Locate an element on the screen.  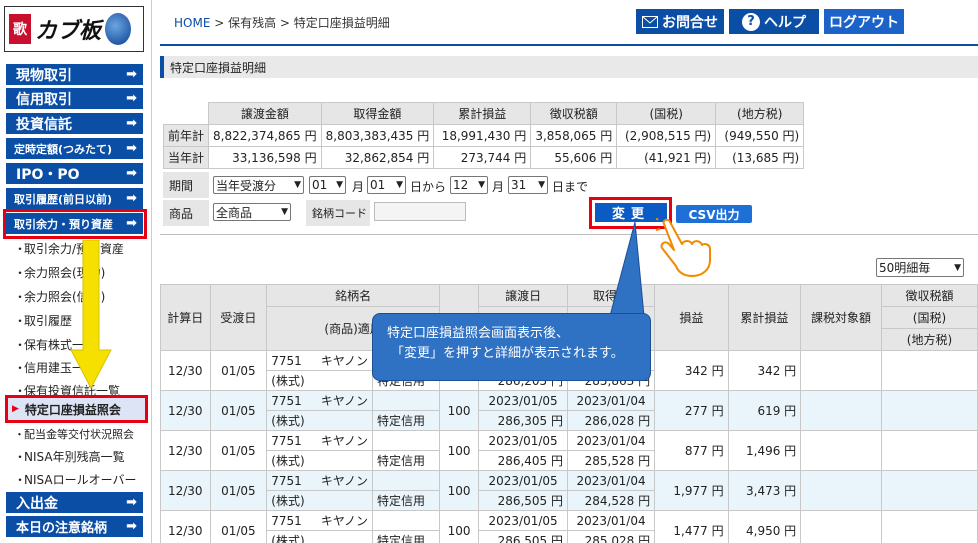
sub-item: ・NISA年別残高一覧 is located at coordinates (69, 456).